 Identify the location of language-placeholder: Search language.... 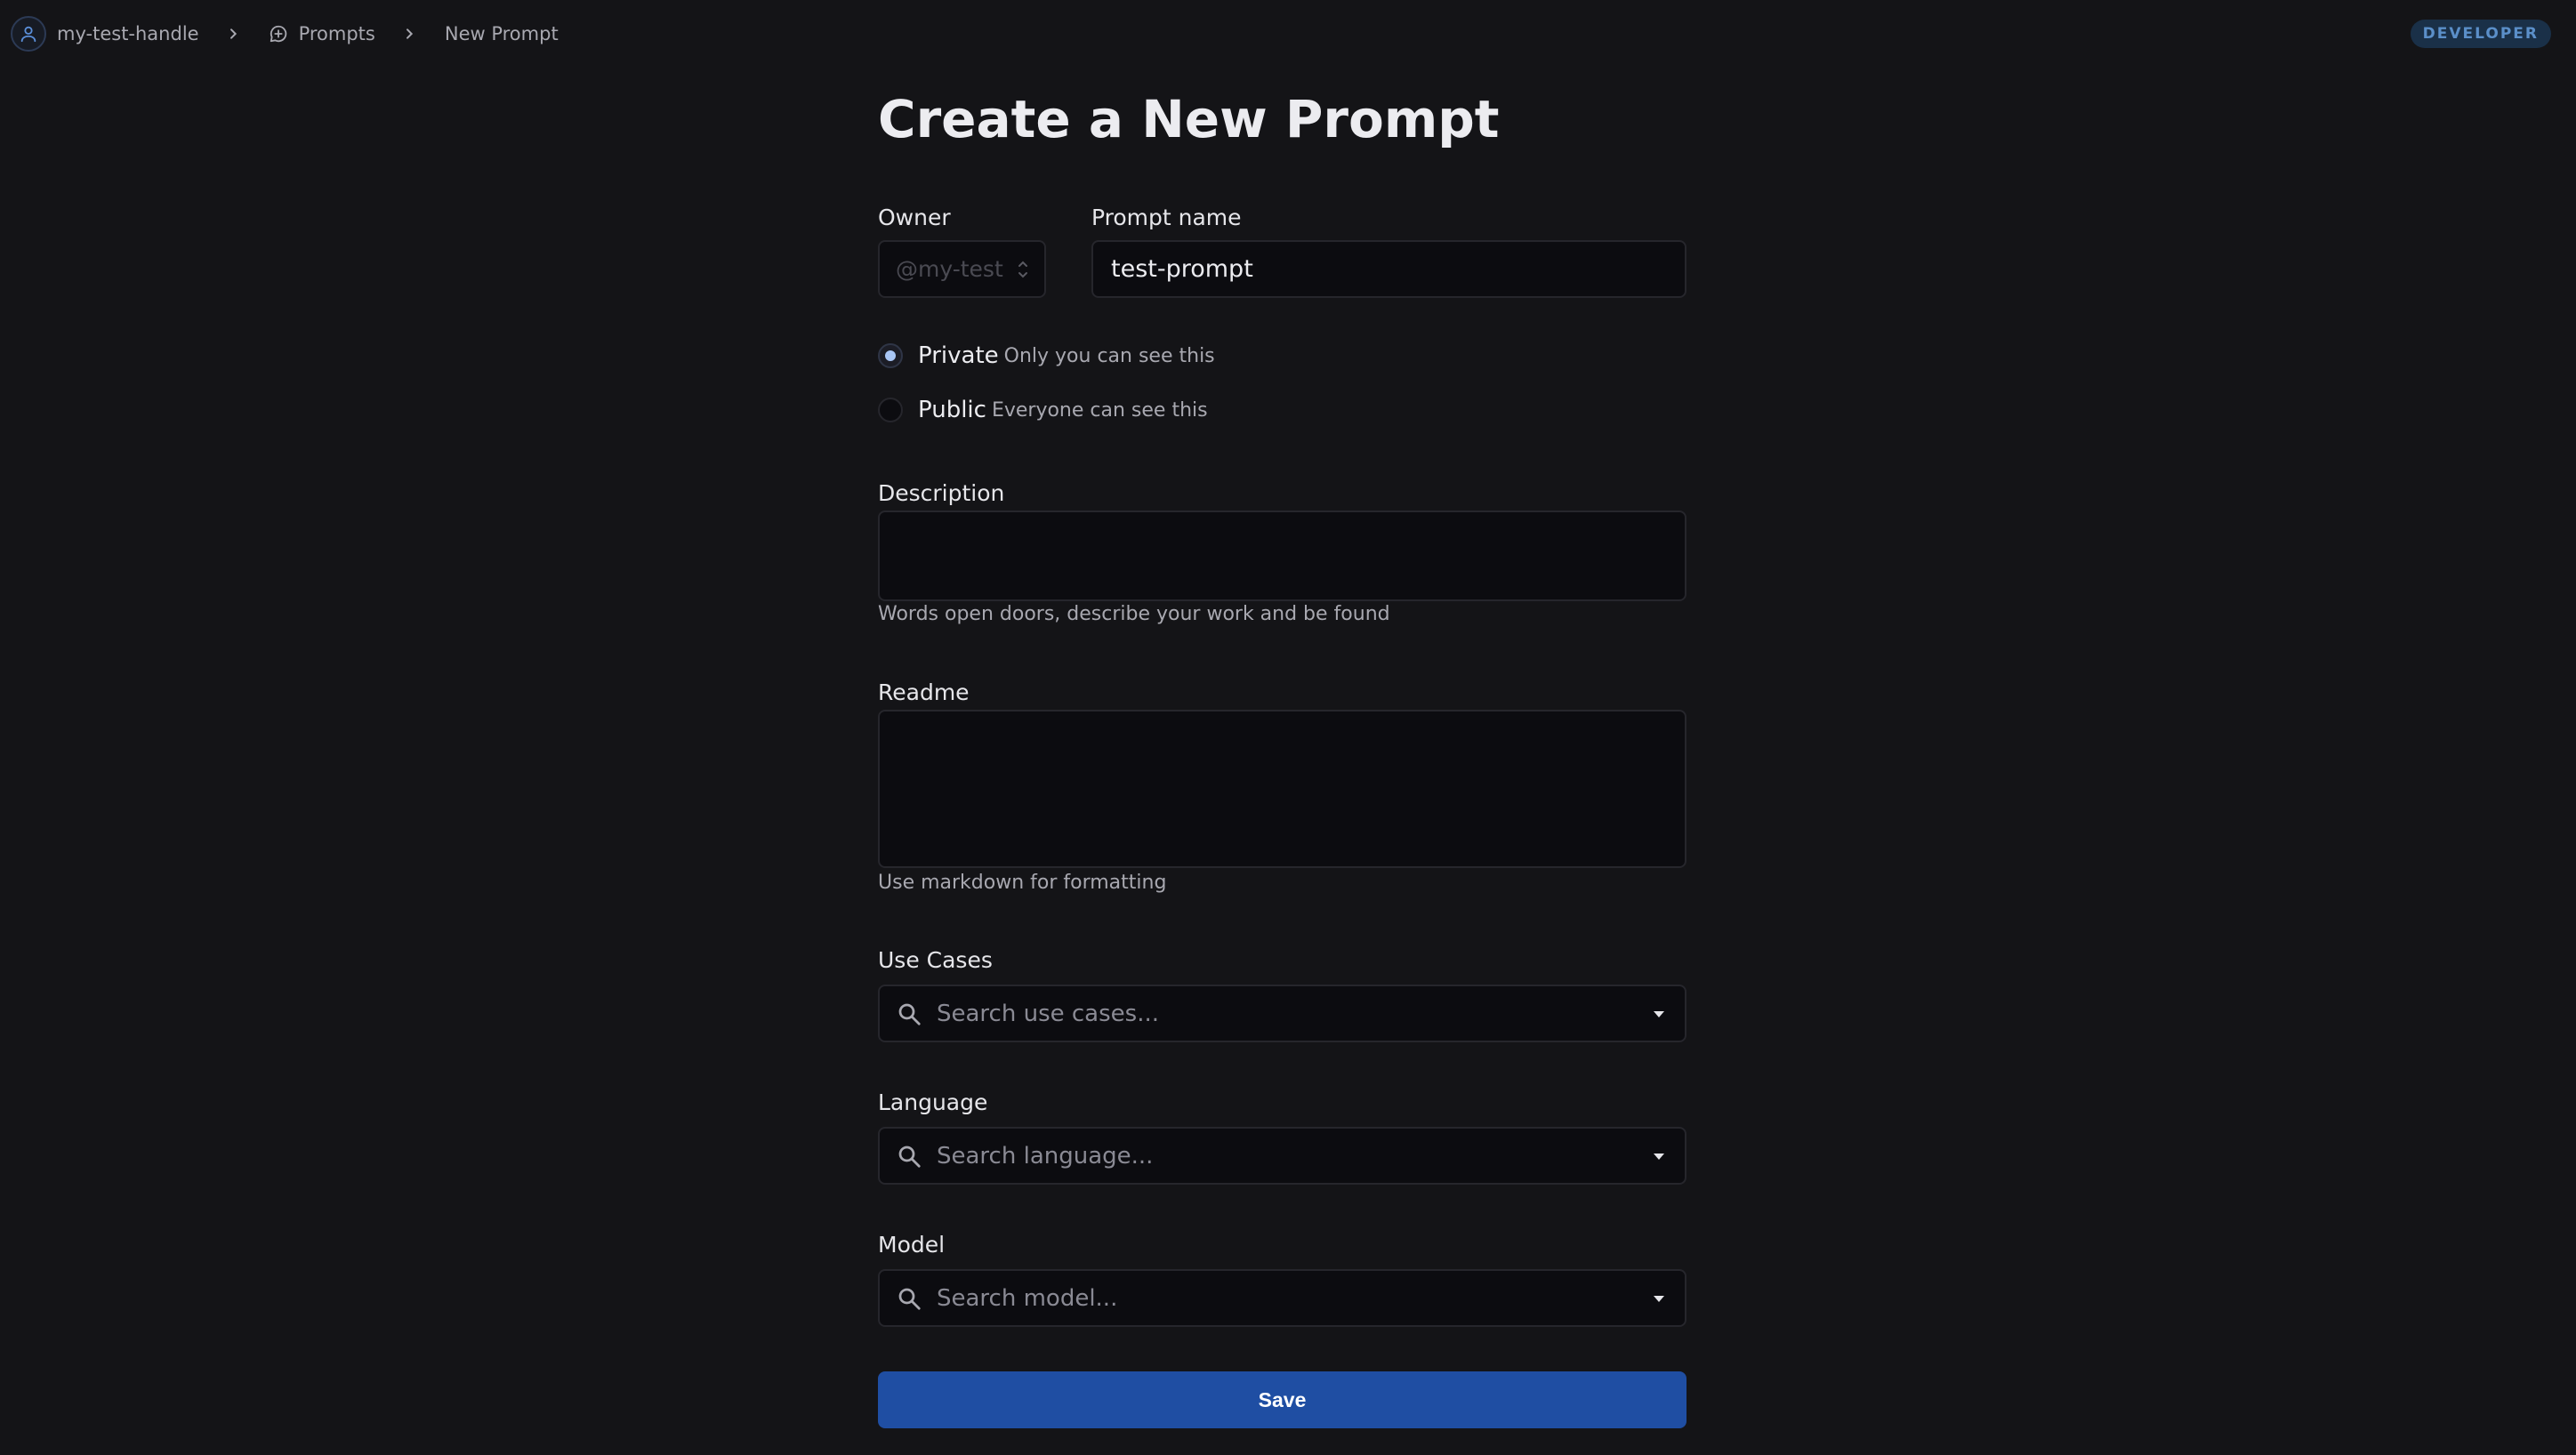
(1045, 1156).